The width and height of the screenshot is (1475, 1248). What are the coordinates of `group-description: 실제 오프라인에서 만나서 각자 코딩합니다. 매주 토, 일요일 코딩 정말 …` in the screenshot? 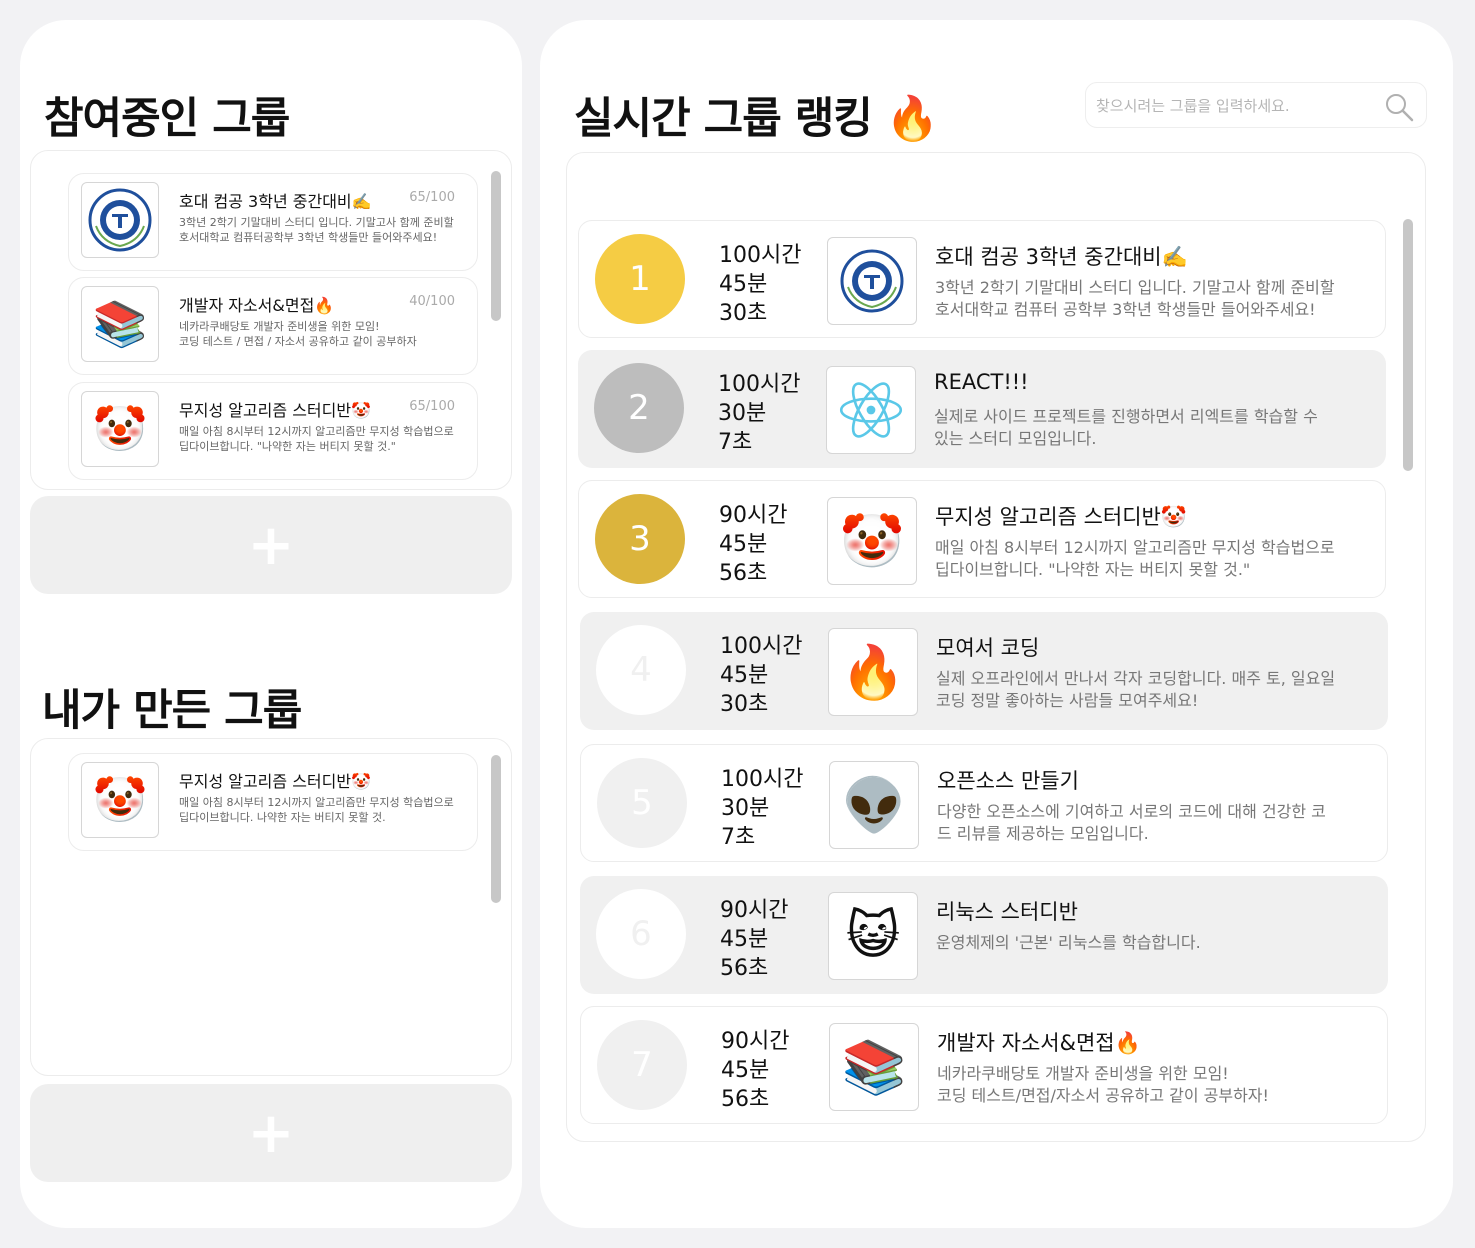 It's located at (1136, 689).